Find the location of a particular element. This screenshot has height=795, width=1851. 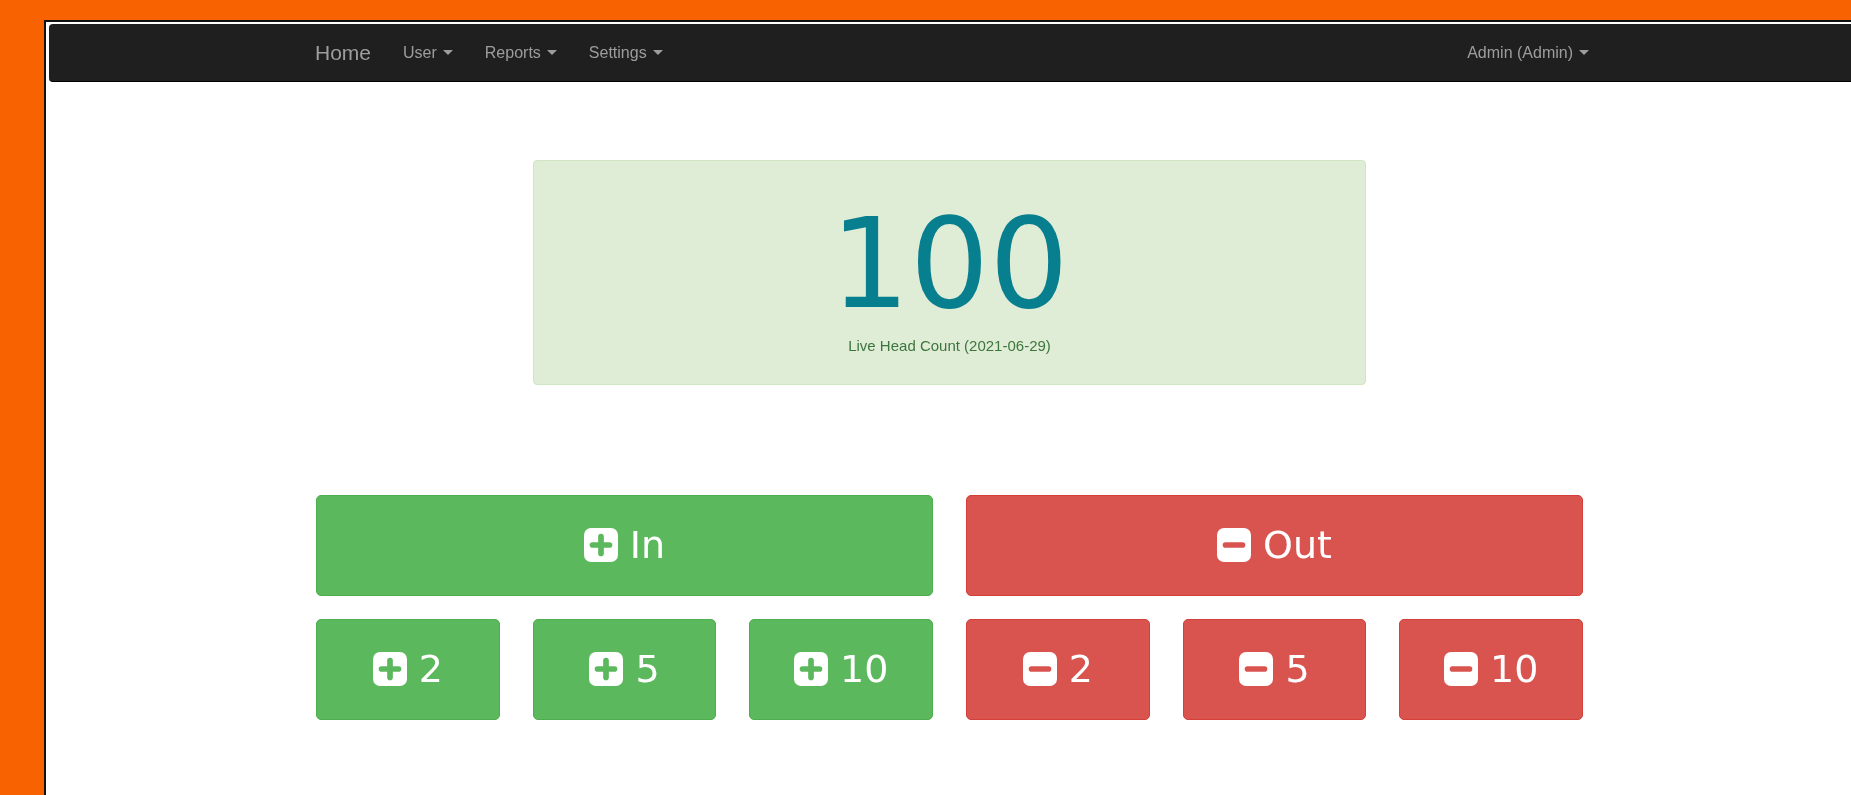

add-button: In is located at coordinates (624, 545).